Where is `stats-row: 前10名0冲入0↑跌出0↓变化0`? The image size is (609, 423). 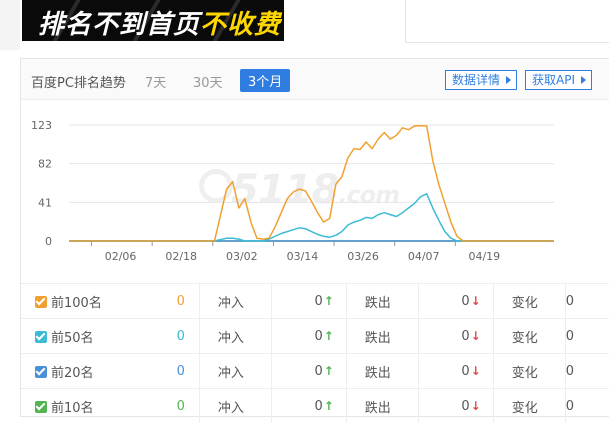 stats-row: 前10名0冲入0↑跌出0↓变化0 is located at coordinates (315, 406).